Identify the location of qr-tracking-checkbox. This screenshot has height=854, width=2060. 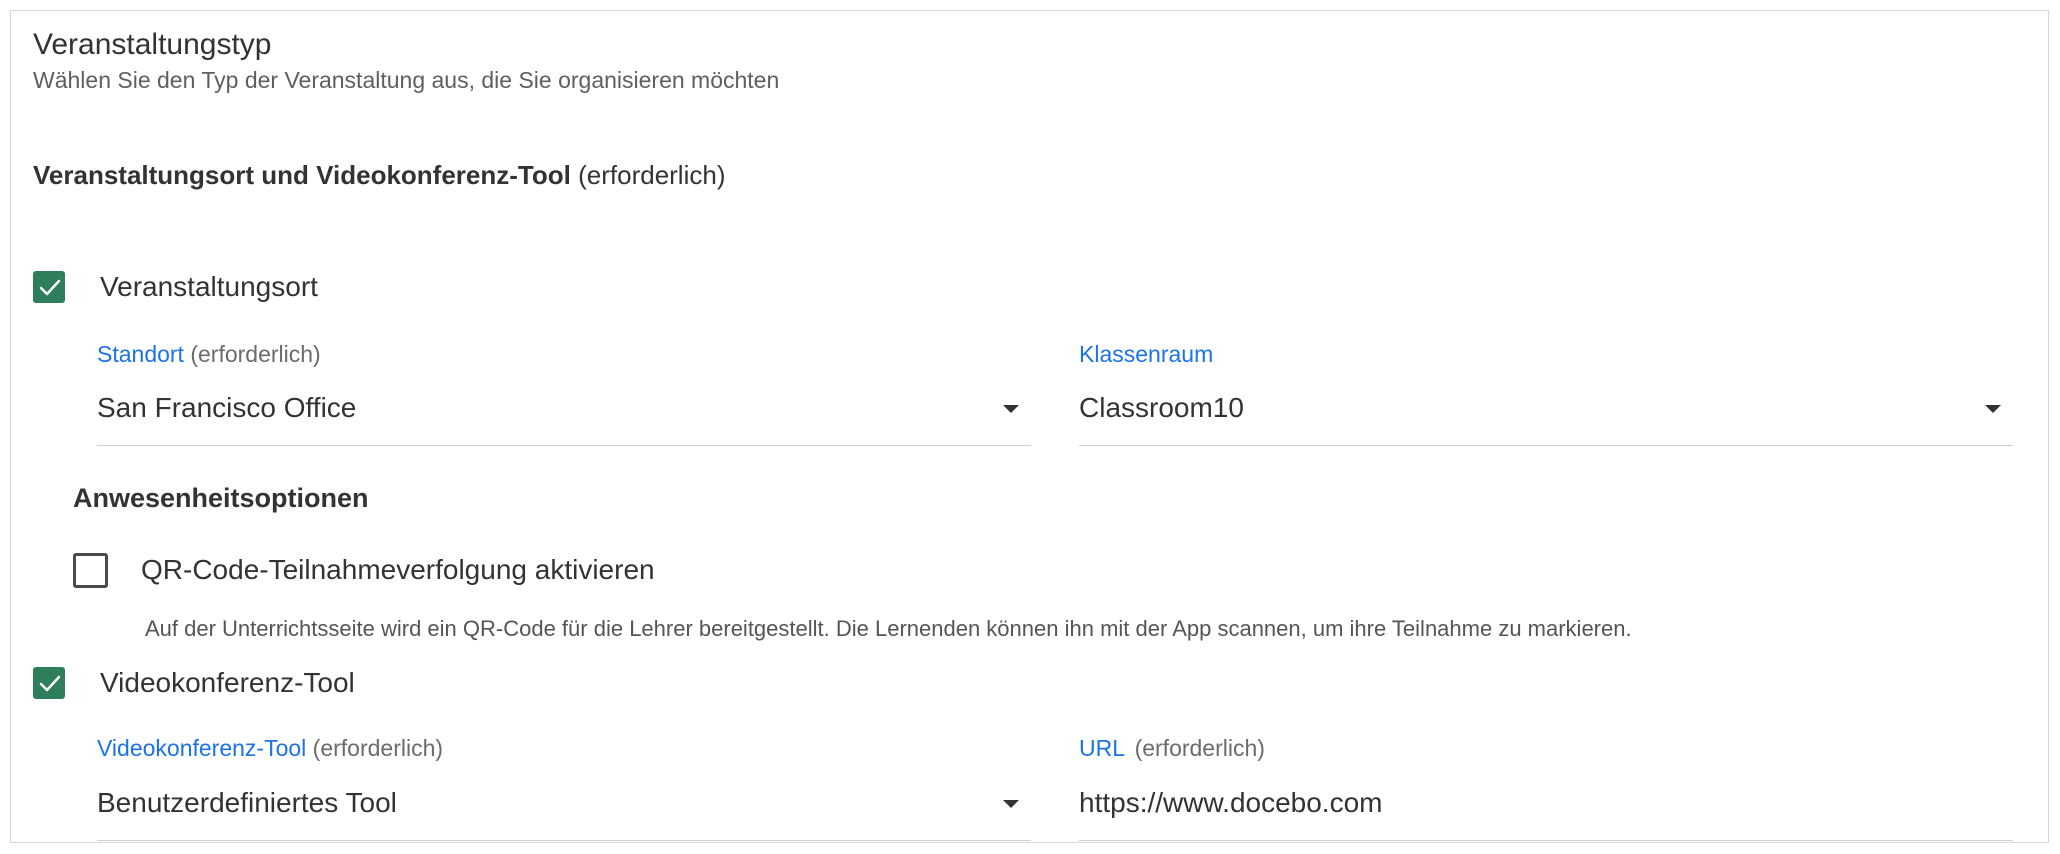
(90, 570).